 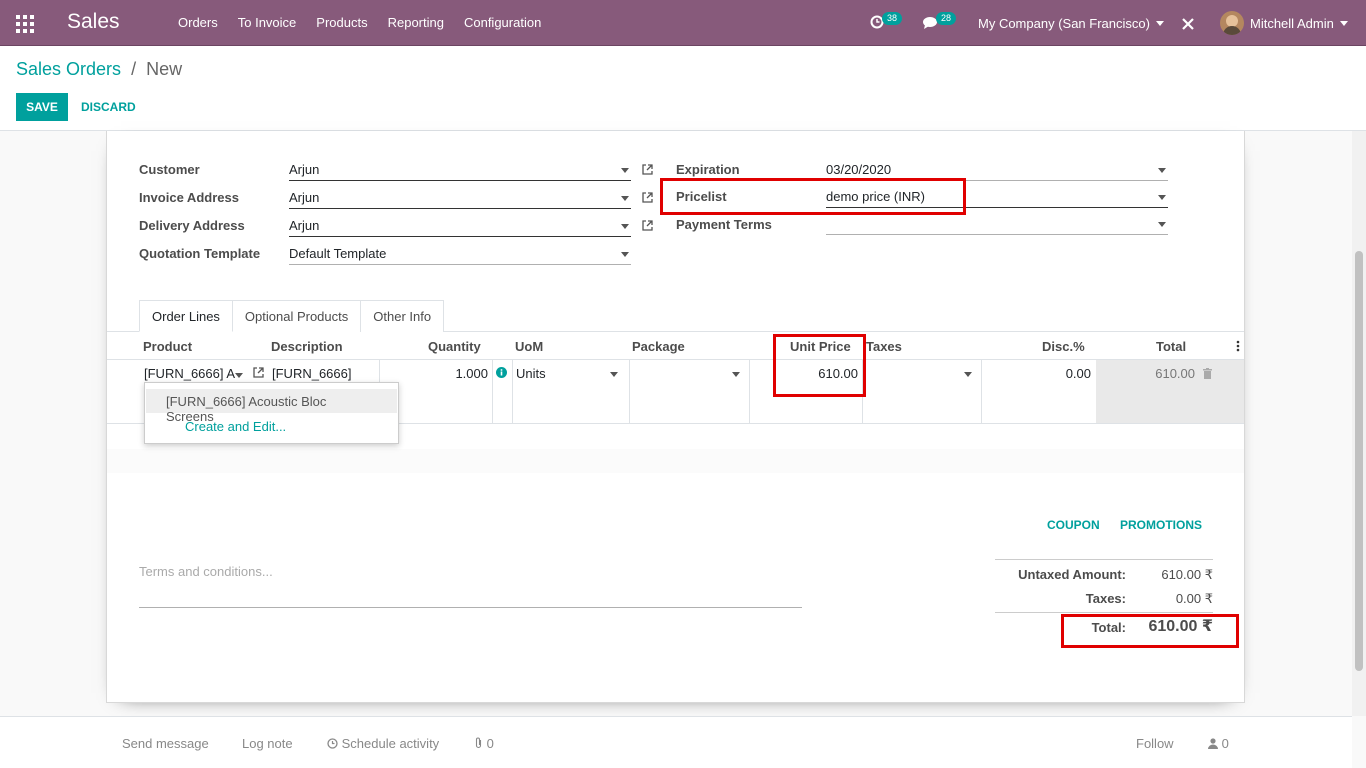 I want to click on menu-configuration: Configuration, so click(x=502, y=22).